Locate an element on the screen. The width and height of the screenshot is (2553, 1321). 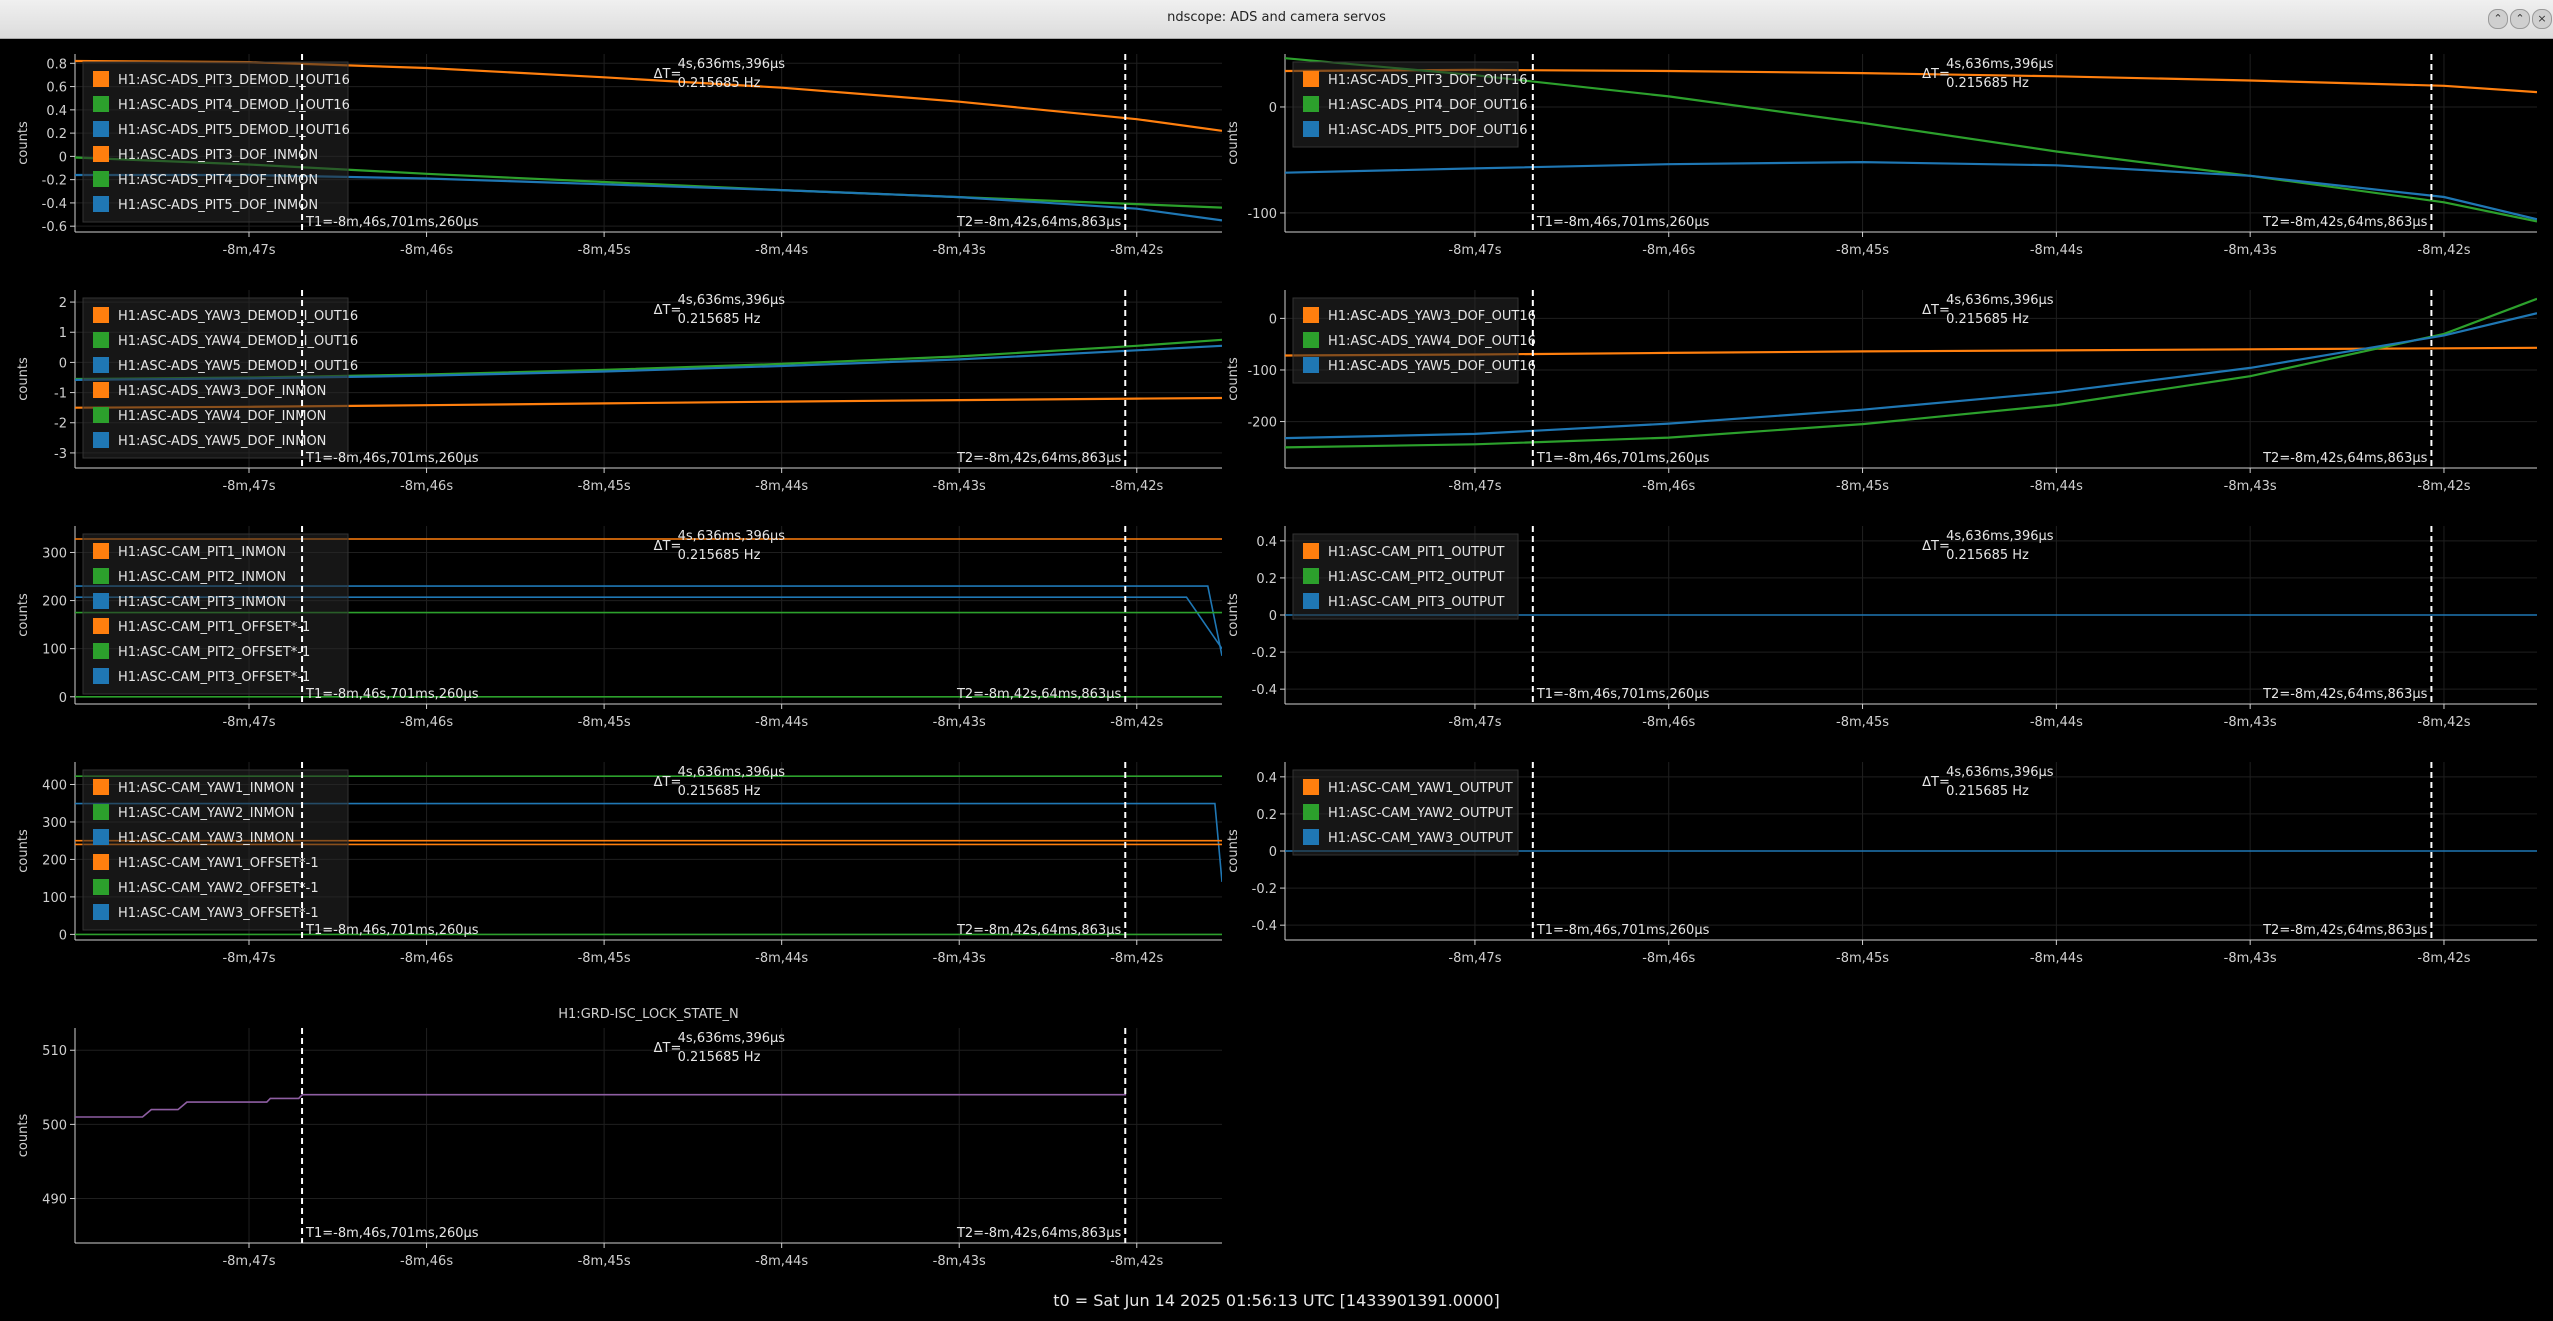
plot-title: H1:GRD-ISC_LOCK_STATE_N is located at coordinates (648, 1014).